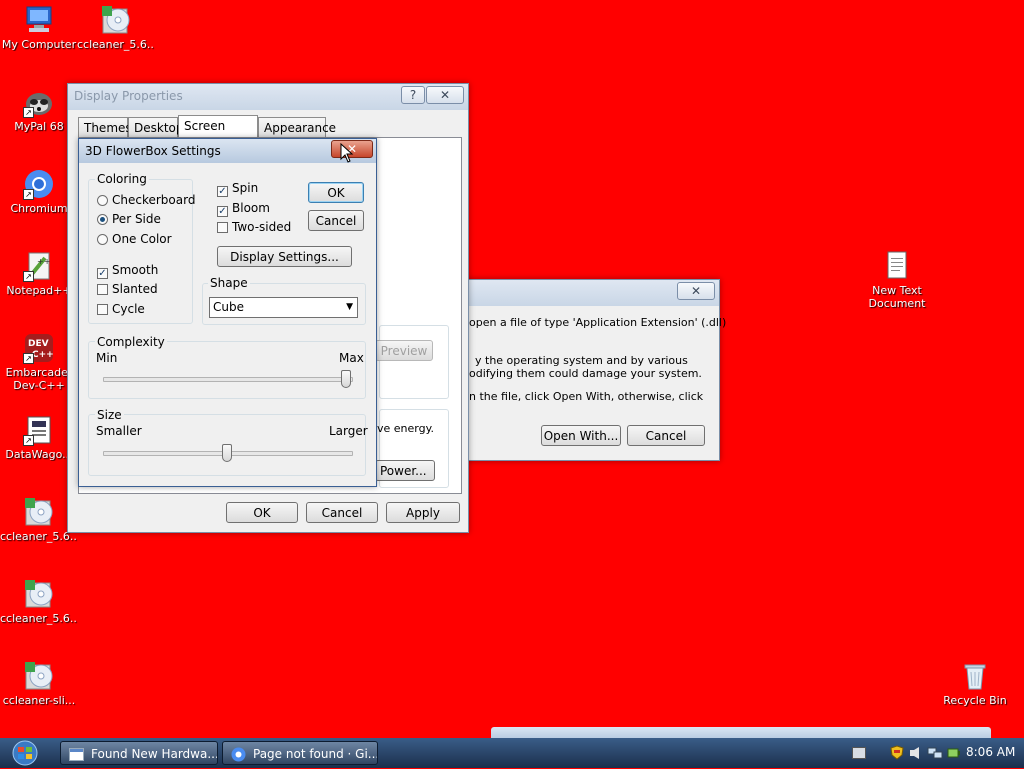 Image resolution: width=1024 pixels, height=769 pixels. I want to click on datawago-icon: ↗, so click(39, 430).